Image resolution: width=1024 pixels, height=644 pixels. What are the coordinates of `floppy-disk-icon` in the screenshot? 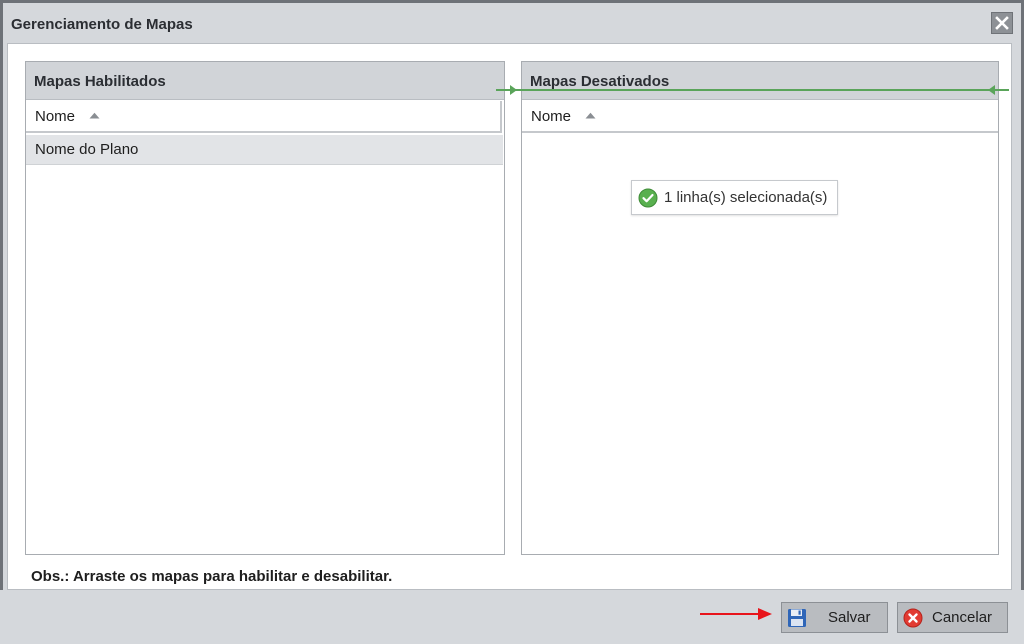 It's located at (797, 618).